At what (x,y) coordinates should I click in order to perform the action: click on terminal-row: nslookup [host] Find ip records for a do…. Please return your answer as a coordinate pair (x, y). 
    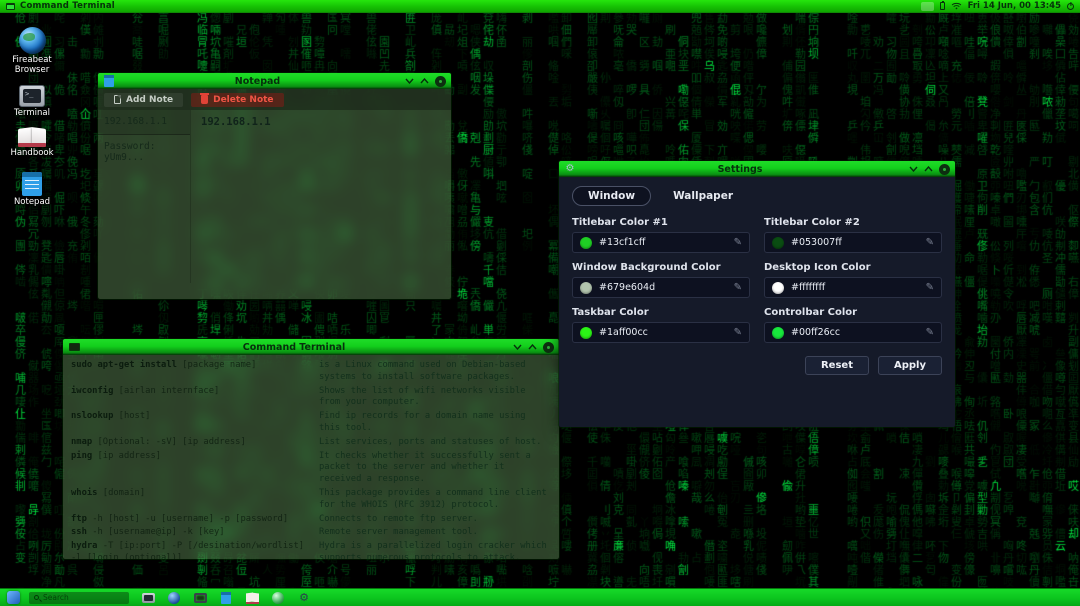
    Looking at the image, I should click on (298, 422).